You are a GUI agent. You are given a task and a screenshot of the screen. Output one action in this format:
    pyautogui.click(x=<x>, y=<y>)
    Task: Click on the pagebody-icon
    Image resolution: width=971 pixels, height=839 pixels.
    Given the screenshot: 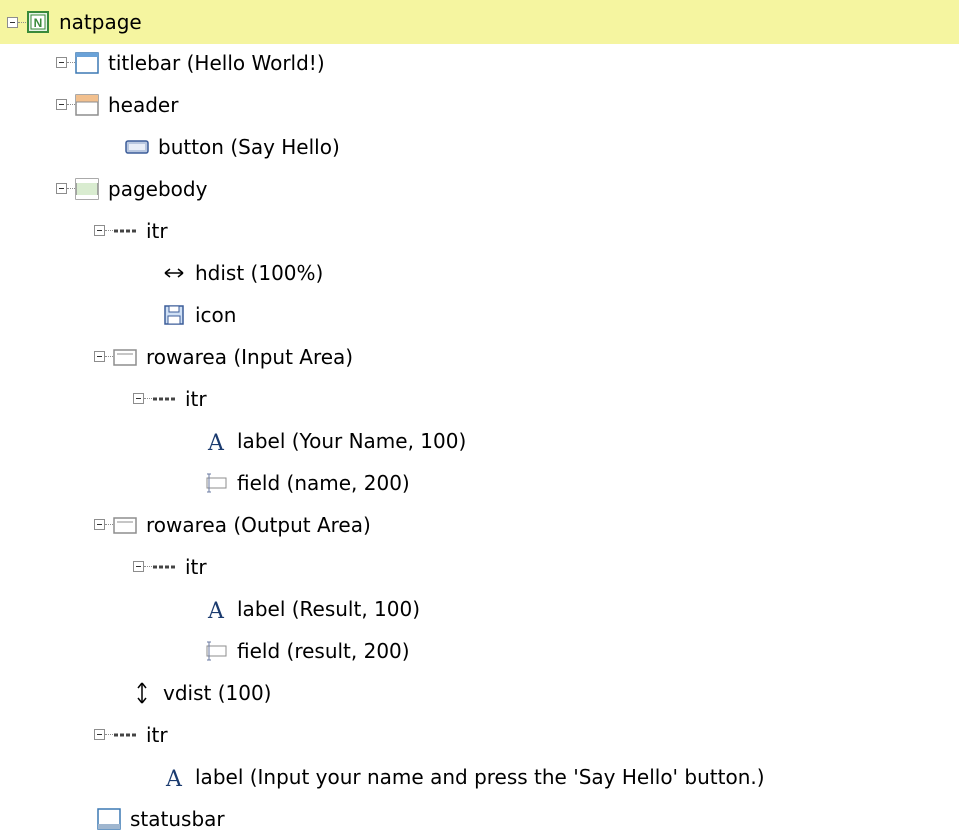 What is the action you would take?
    pyautogui.click(x=87, y=189)
    